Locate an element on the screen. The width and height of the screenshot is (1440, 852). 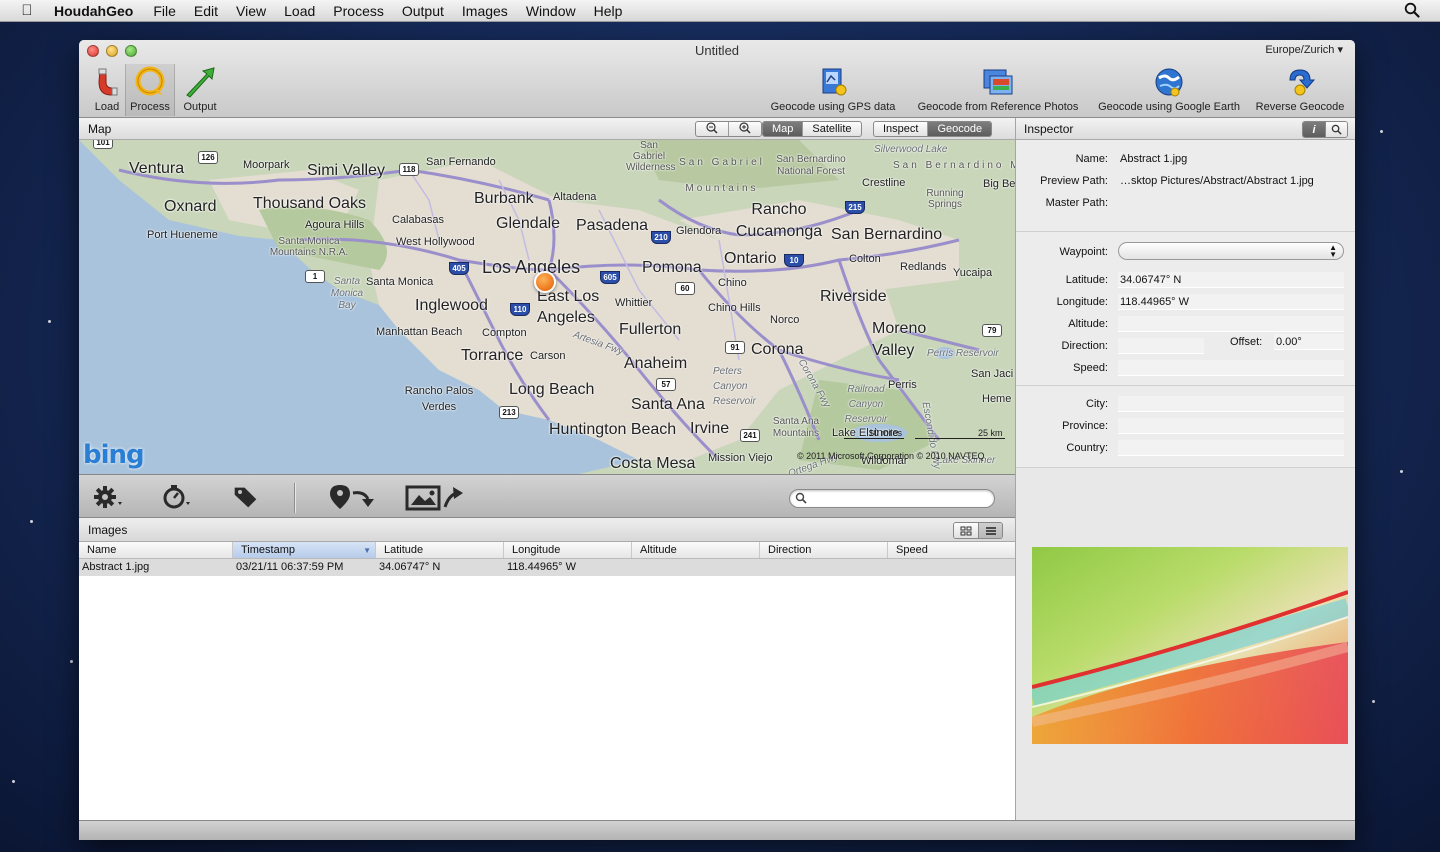
load-button: Load is located at coordinates (107, 90).